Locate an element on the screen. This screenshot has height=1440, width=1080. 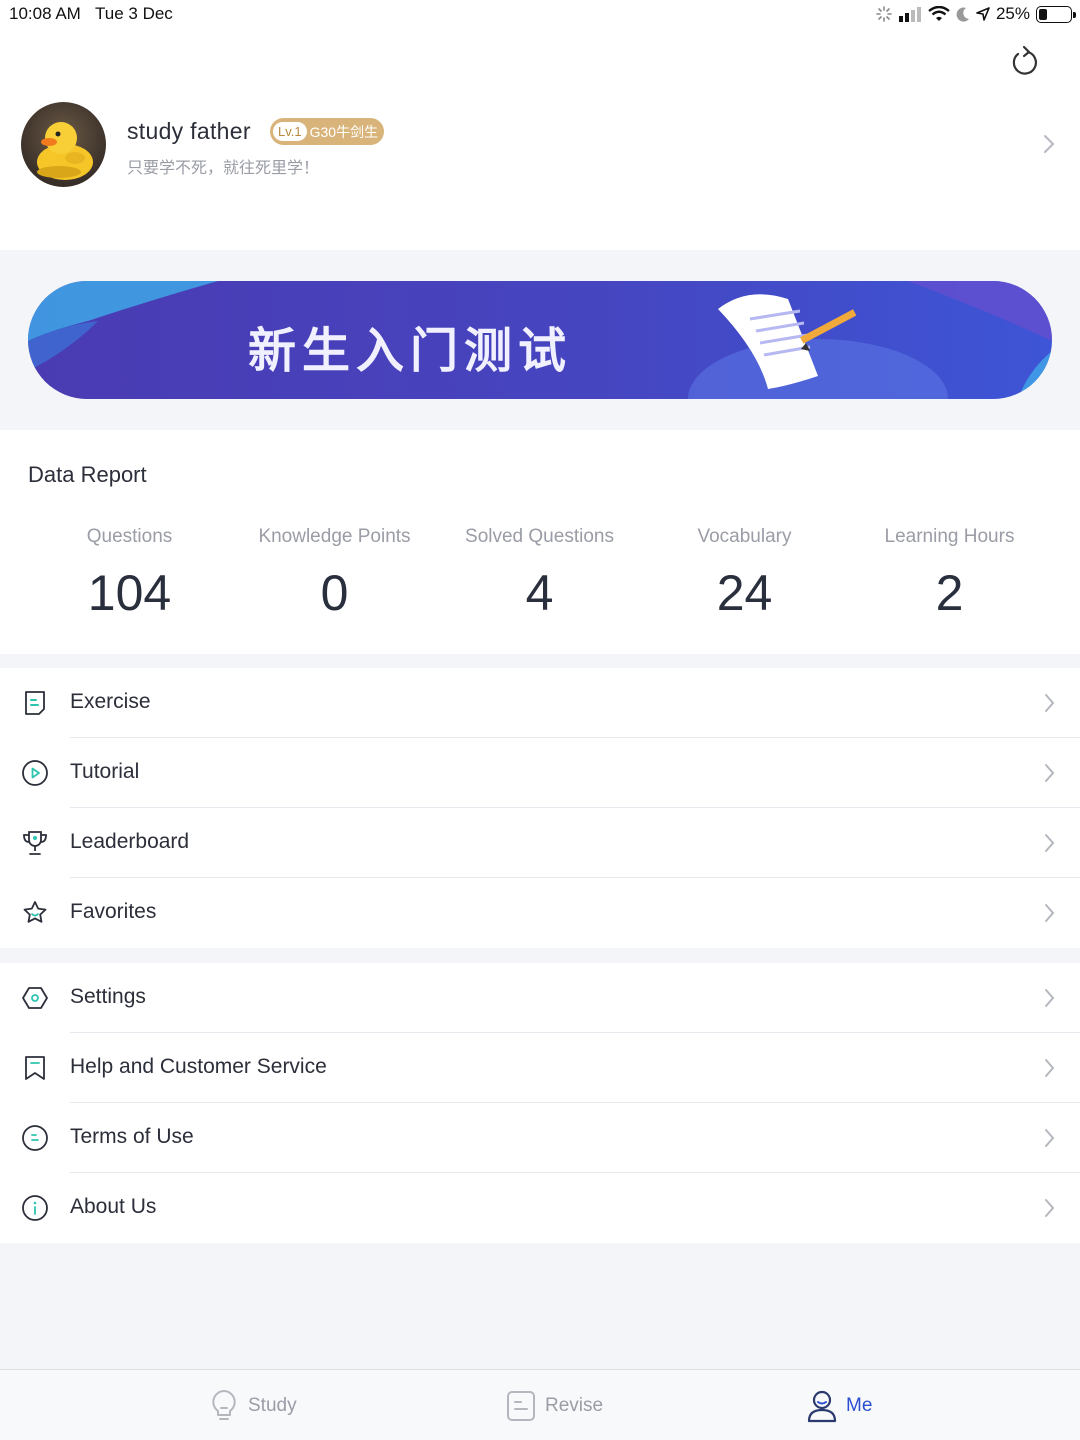
stat-knowledge-points: Knowledge Points 0 is located at coordinates (334, 574).